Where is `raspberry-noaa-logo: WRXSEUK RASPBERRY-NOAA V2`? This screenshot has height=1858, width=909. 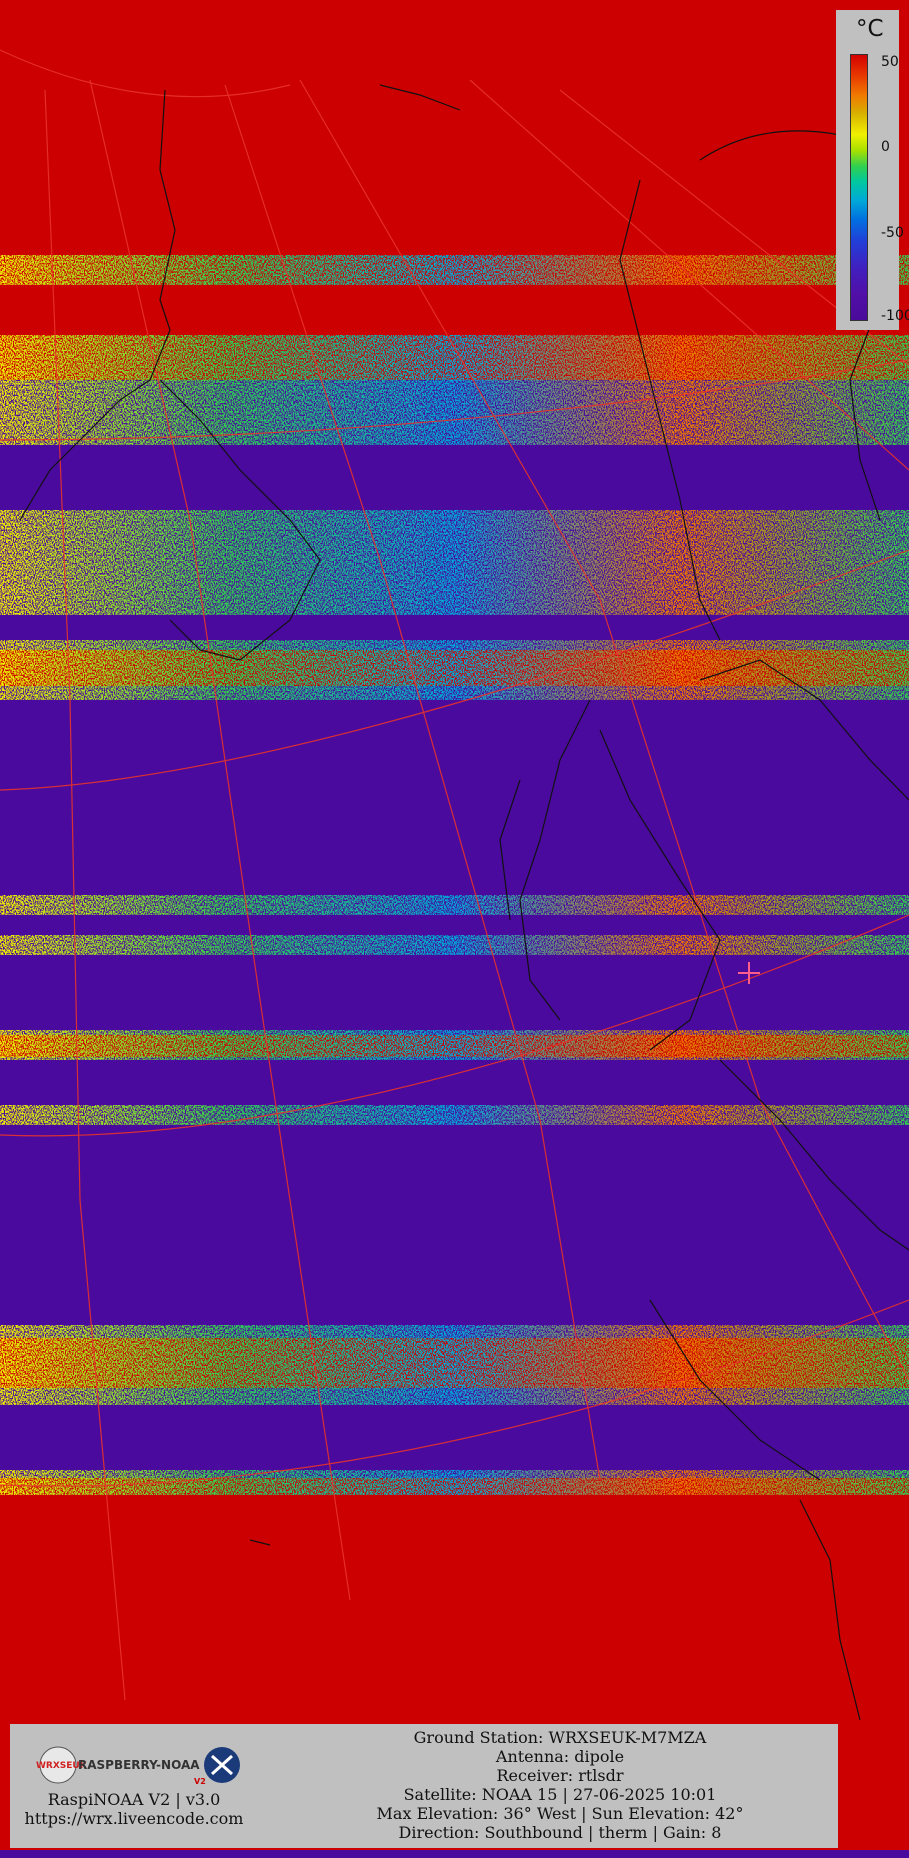 raspberry-noaa-logo: WRXSEUK RASPBERRY-NOAA V2 is located at coordinates (138, 1766).